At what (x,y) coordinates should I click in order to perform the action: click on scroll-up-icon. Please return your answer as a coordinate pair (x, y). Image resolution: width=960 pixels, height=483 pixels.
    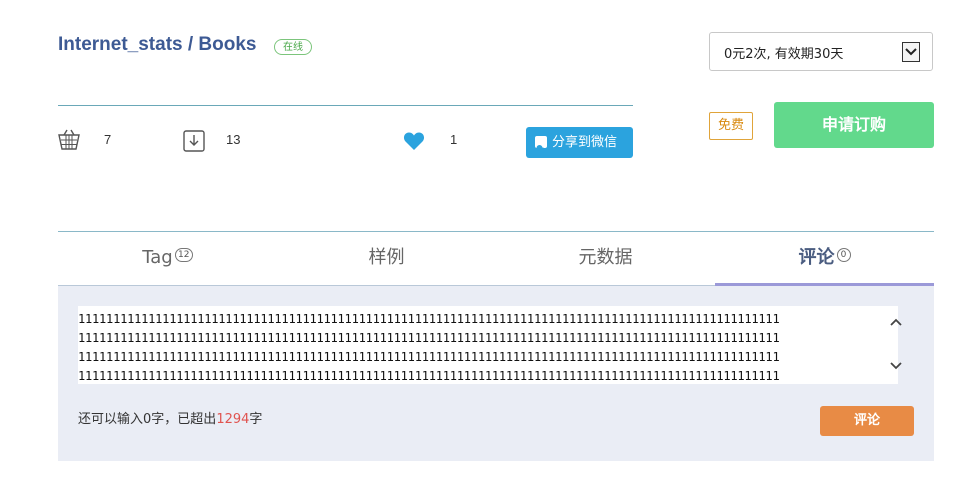
    Looking at the image, I should click on (896, 322).